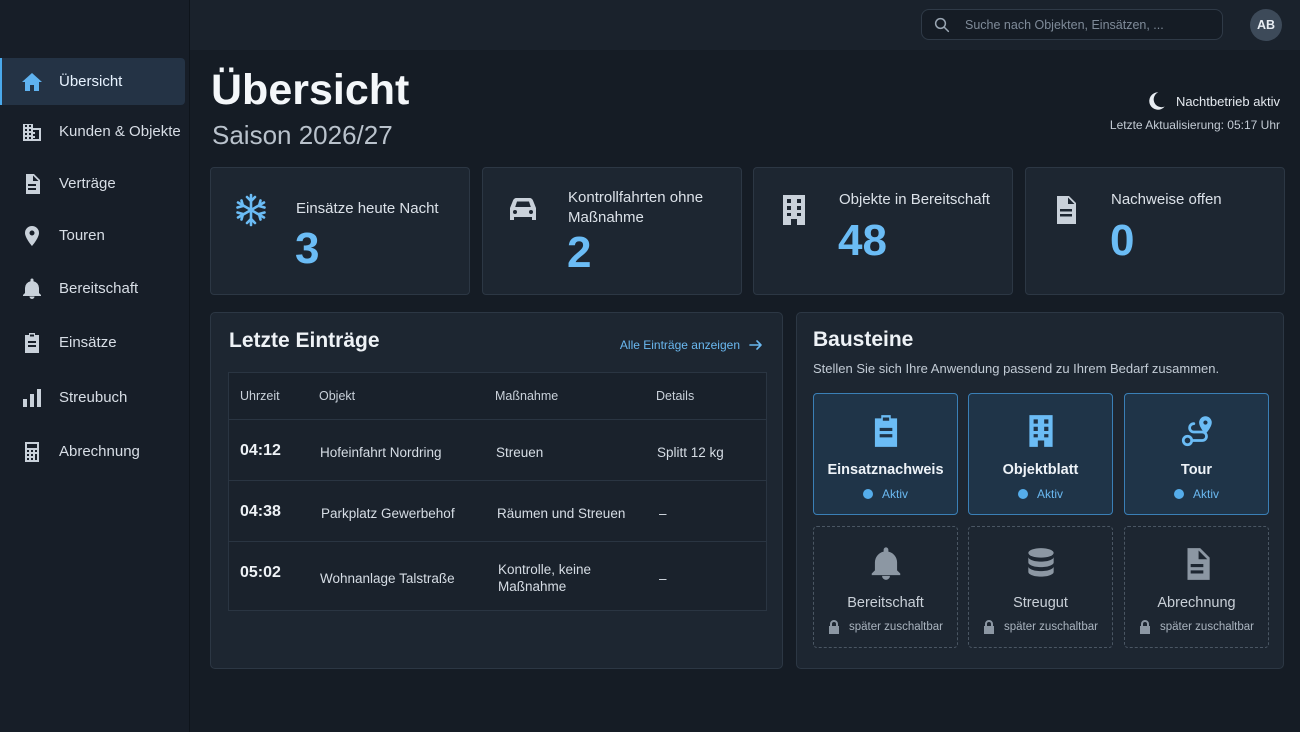 The width and height of the screenshot is (1300, 732). Describe the element at coordinates (1085, 24) in the screenshot. I see `search-input` at that location.